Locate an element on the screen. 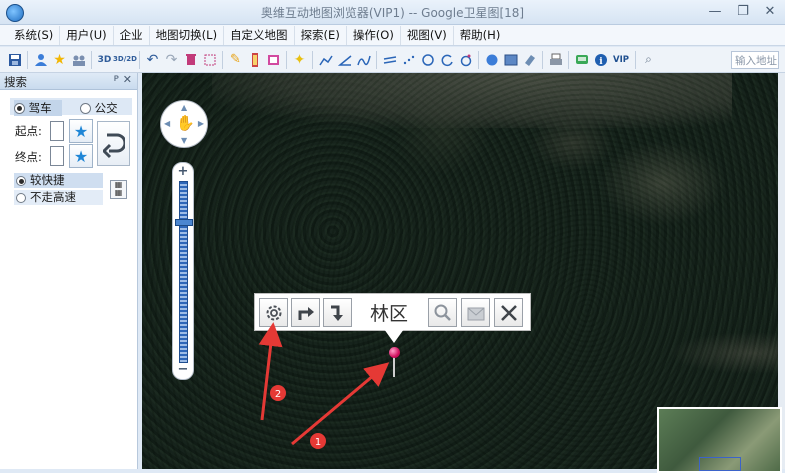  route-to-button is located at coordinates (305, 312).